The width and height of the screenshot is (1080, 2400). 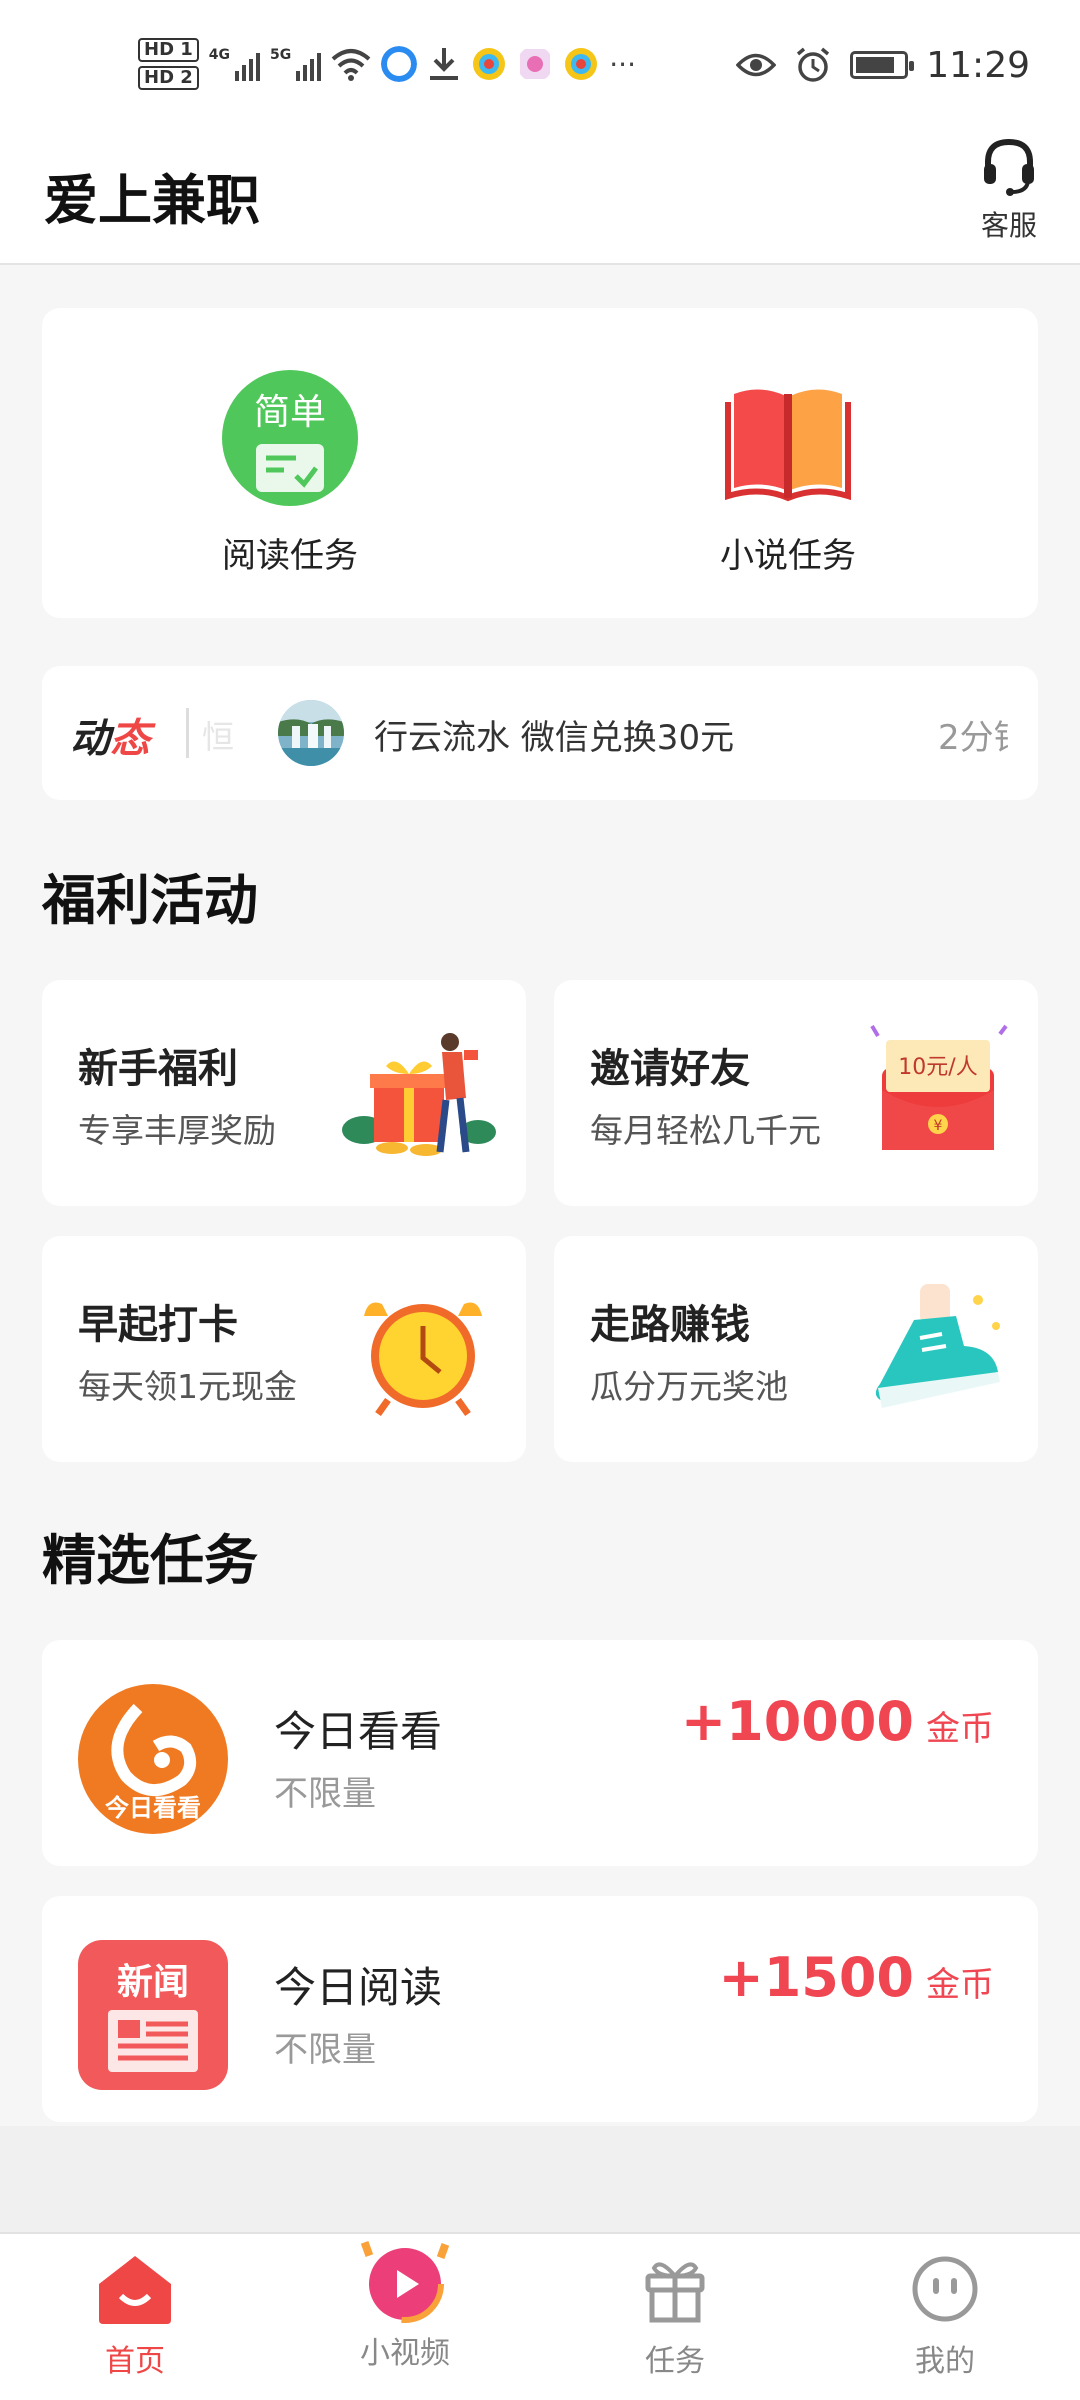 What do you see at coordinates (540, 197) in the screenshot?
I see `app-header: 爱上兼职 客服` at bounding box center [540, 197].